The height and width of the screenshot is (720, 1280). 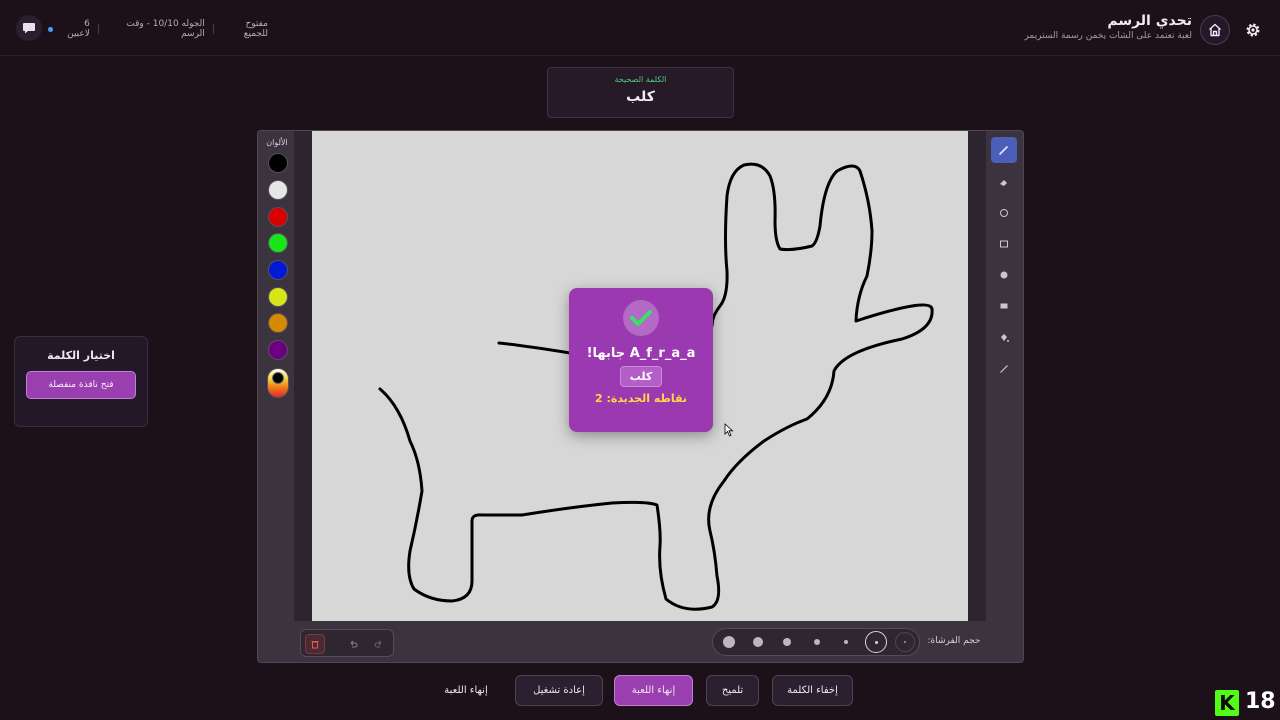 What do you see at coordinates (278, 217) in the screenshot?
I see `color-swatch-red` at bounding box center [278, 217].